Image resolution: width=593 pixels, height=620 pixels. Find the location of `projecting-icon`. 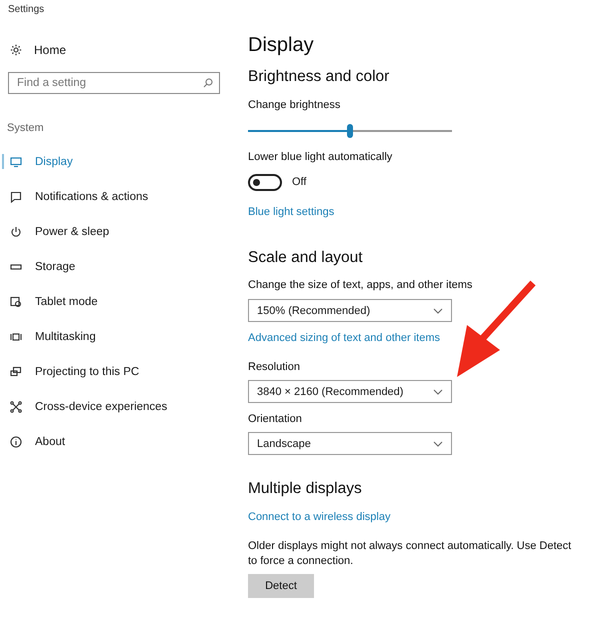

projecting-icon is located at coordinates (16, 372).